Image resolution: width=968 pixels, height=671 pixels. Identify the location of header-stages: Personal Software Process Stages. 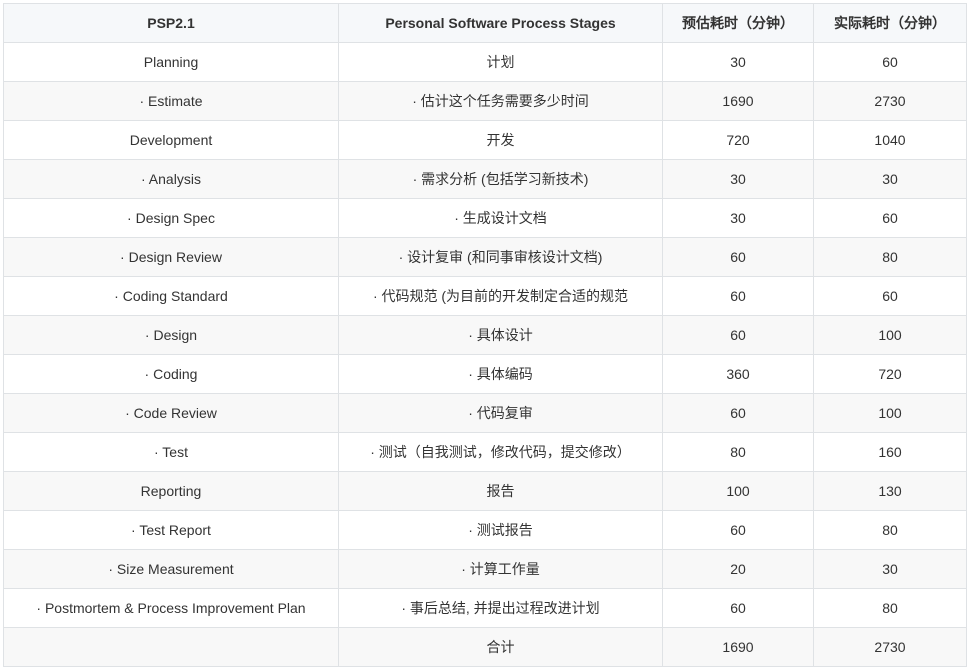
(500, 23).